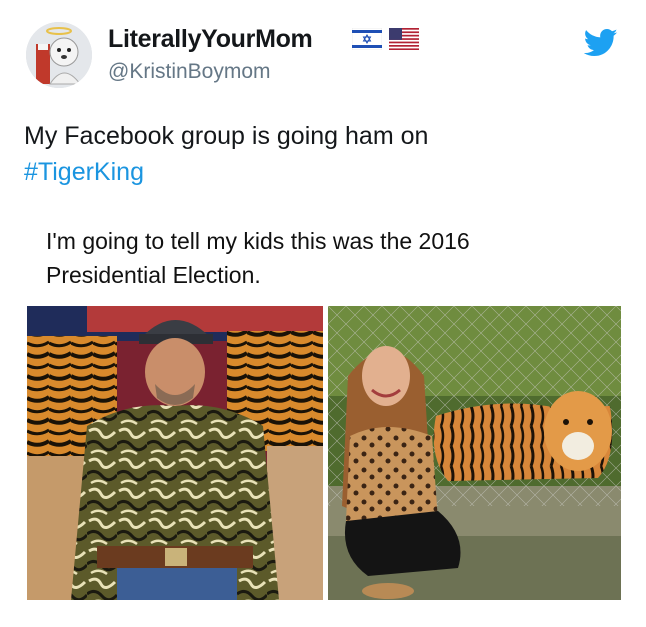  What do you see at coordinates (226, 136) in the screenshot?
I see `tweet-body: My Facebook group is going ham on` at bounding box center [226, 136].